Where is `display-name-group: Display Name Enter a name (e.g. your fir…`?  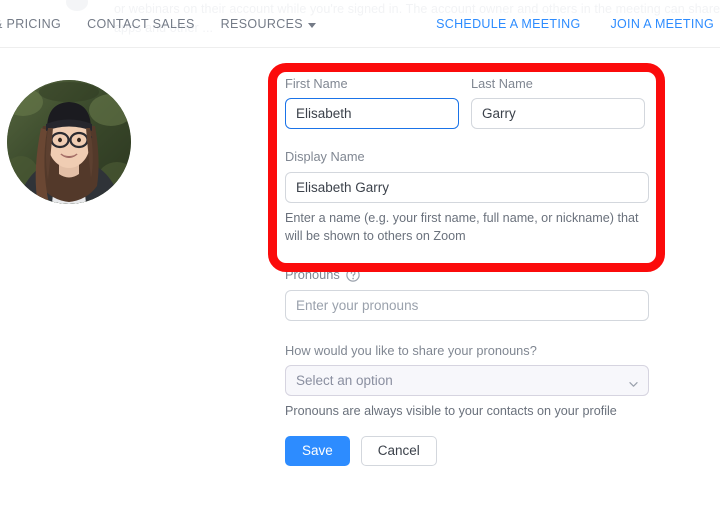
display-name-group: Display Name Enter a name (e.g. your fir… is located at coordinates (468, 197).